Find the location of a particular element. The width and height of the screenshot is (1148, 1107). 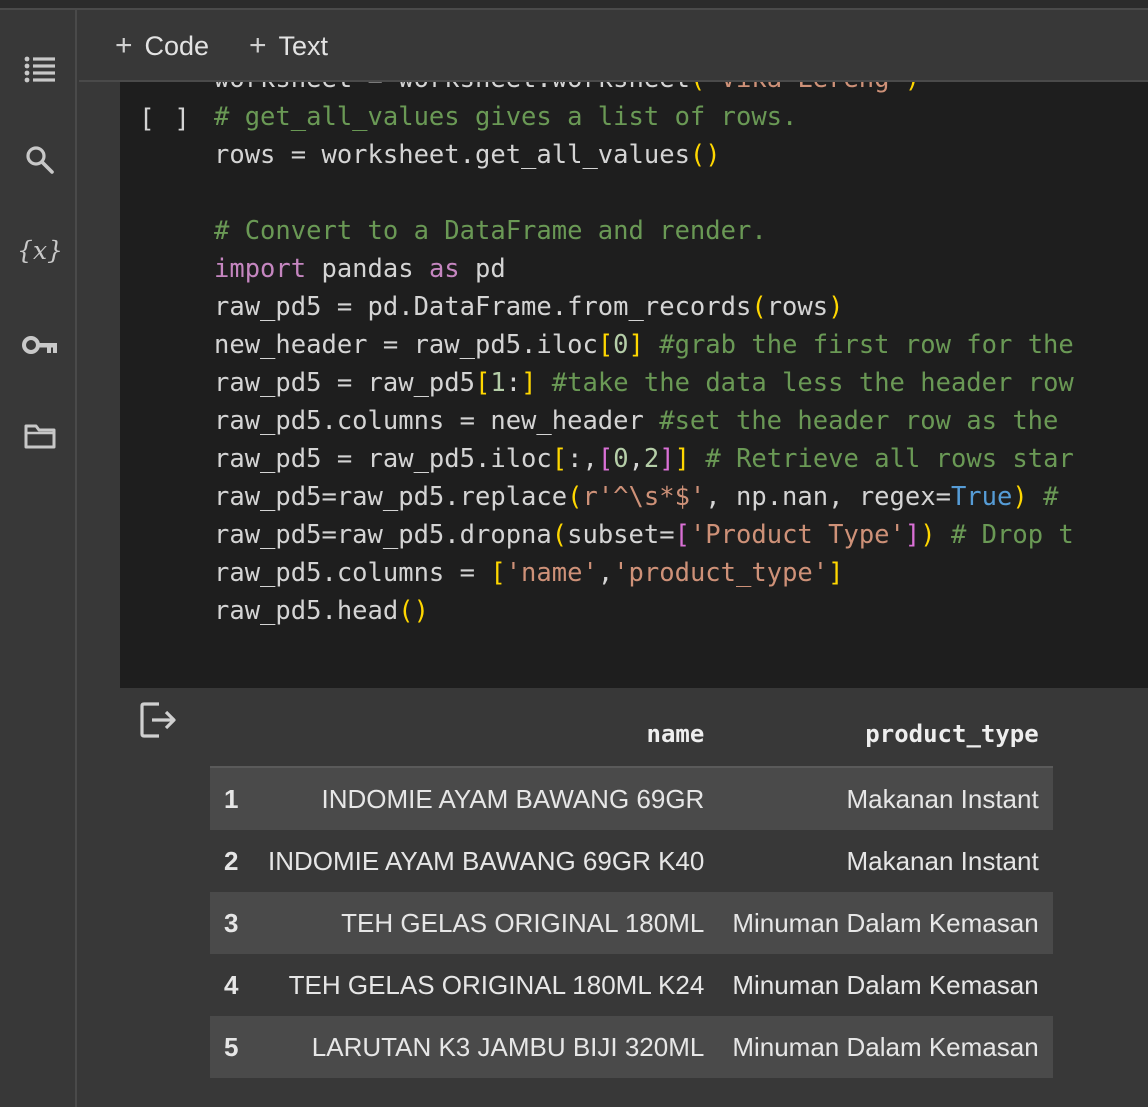

window-top-border is located at coordinates (574, 5).